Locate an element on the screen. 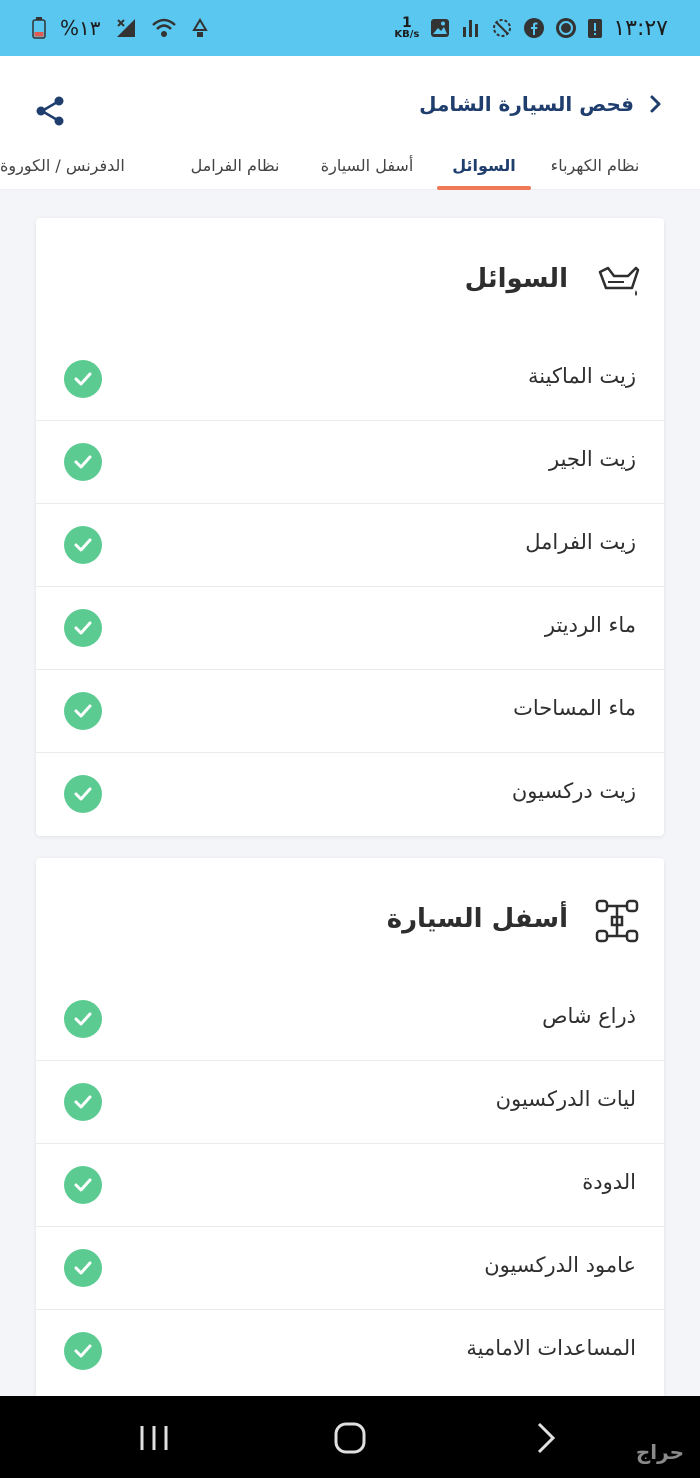 This screenshot has width=700, height=1478. recent-apps-icon is located at coordinates (154, 1438).